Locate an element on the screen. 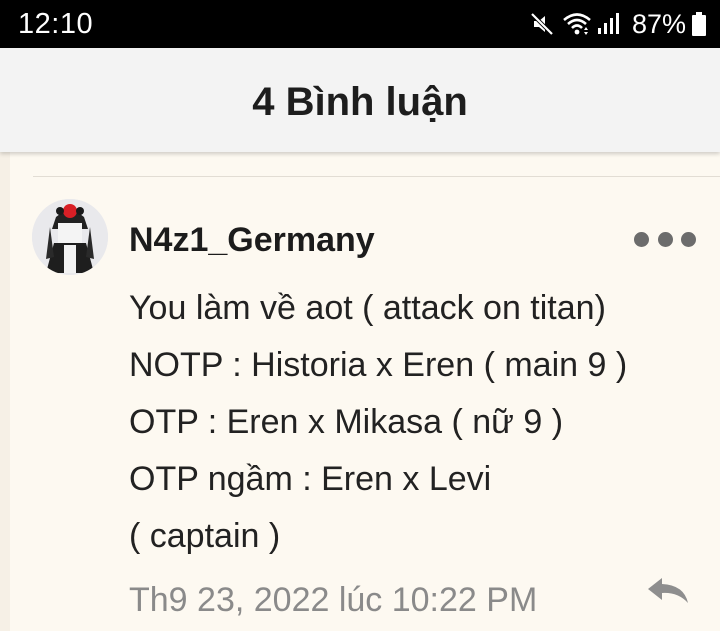 The image size is (720, 631). battery-percent: 87% is located at coordinates (658, 24).